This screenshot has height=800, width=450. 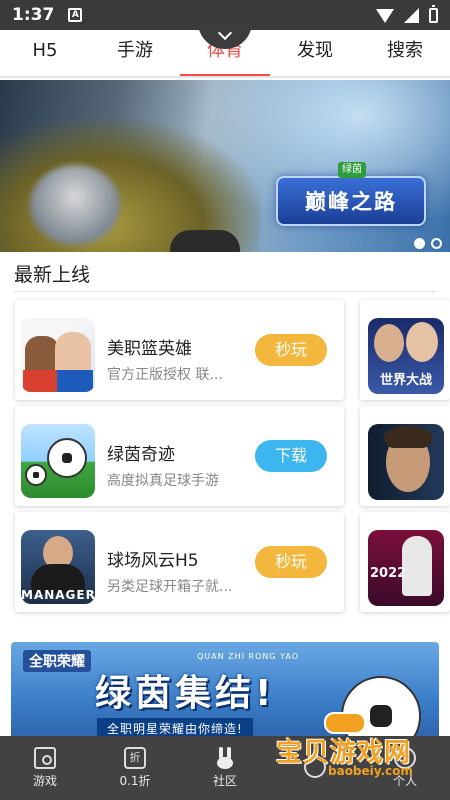 I want to click on download-button: 下载, so click(x=291, y=456).